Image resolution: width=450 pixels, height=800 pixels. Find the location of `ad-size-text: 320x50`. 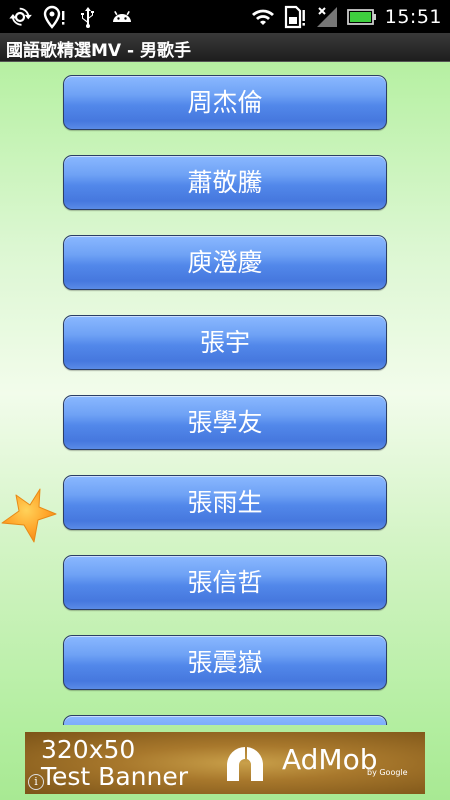

ad-size-text: 320x50 is located at coordinates (88, 749).